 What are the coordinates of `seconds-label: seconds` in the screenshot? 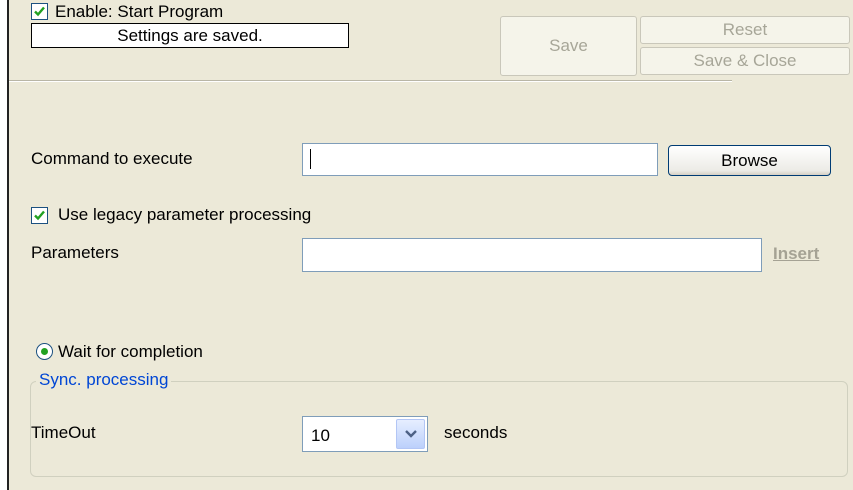 It's located at (476, 432).